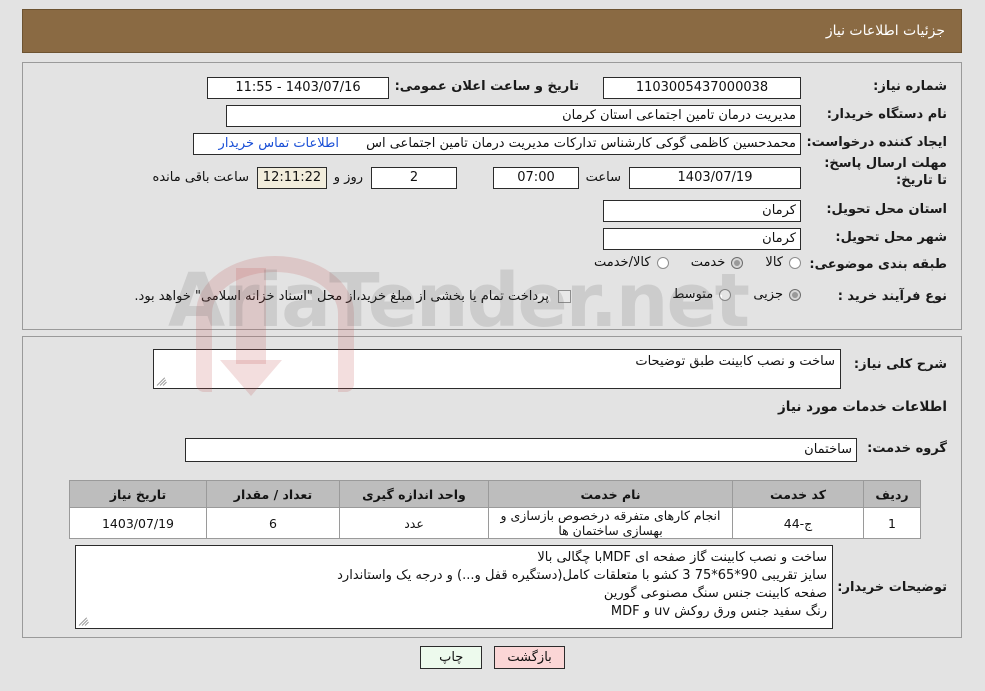 The image size is (985, 691). Describe the element at coordinates (693, 294) in the screenshot. I see `process-radio-motavaset-label: متوسط` at that location.